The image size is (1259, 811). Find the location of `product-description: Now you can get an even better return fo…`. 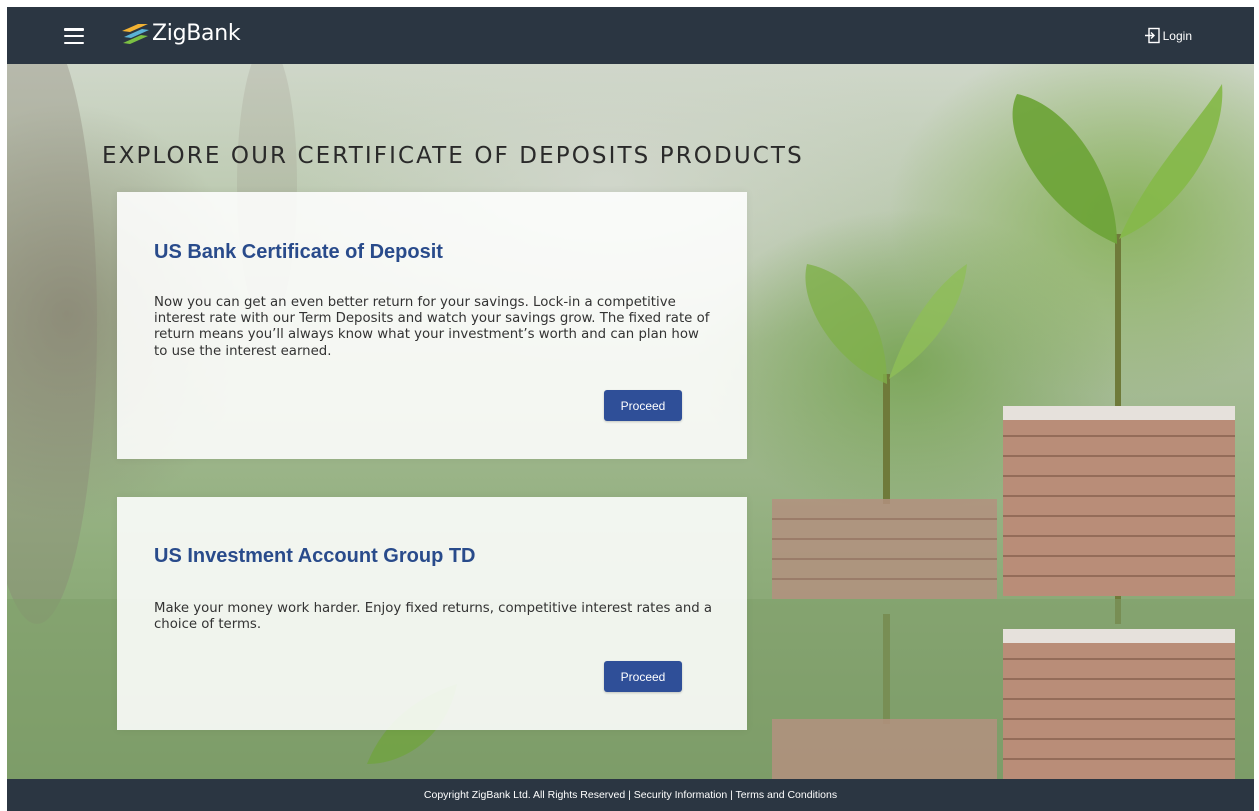

product-description: Now you can get an even better return fo… is located at coordinates (432, 327).